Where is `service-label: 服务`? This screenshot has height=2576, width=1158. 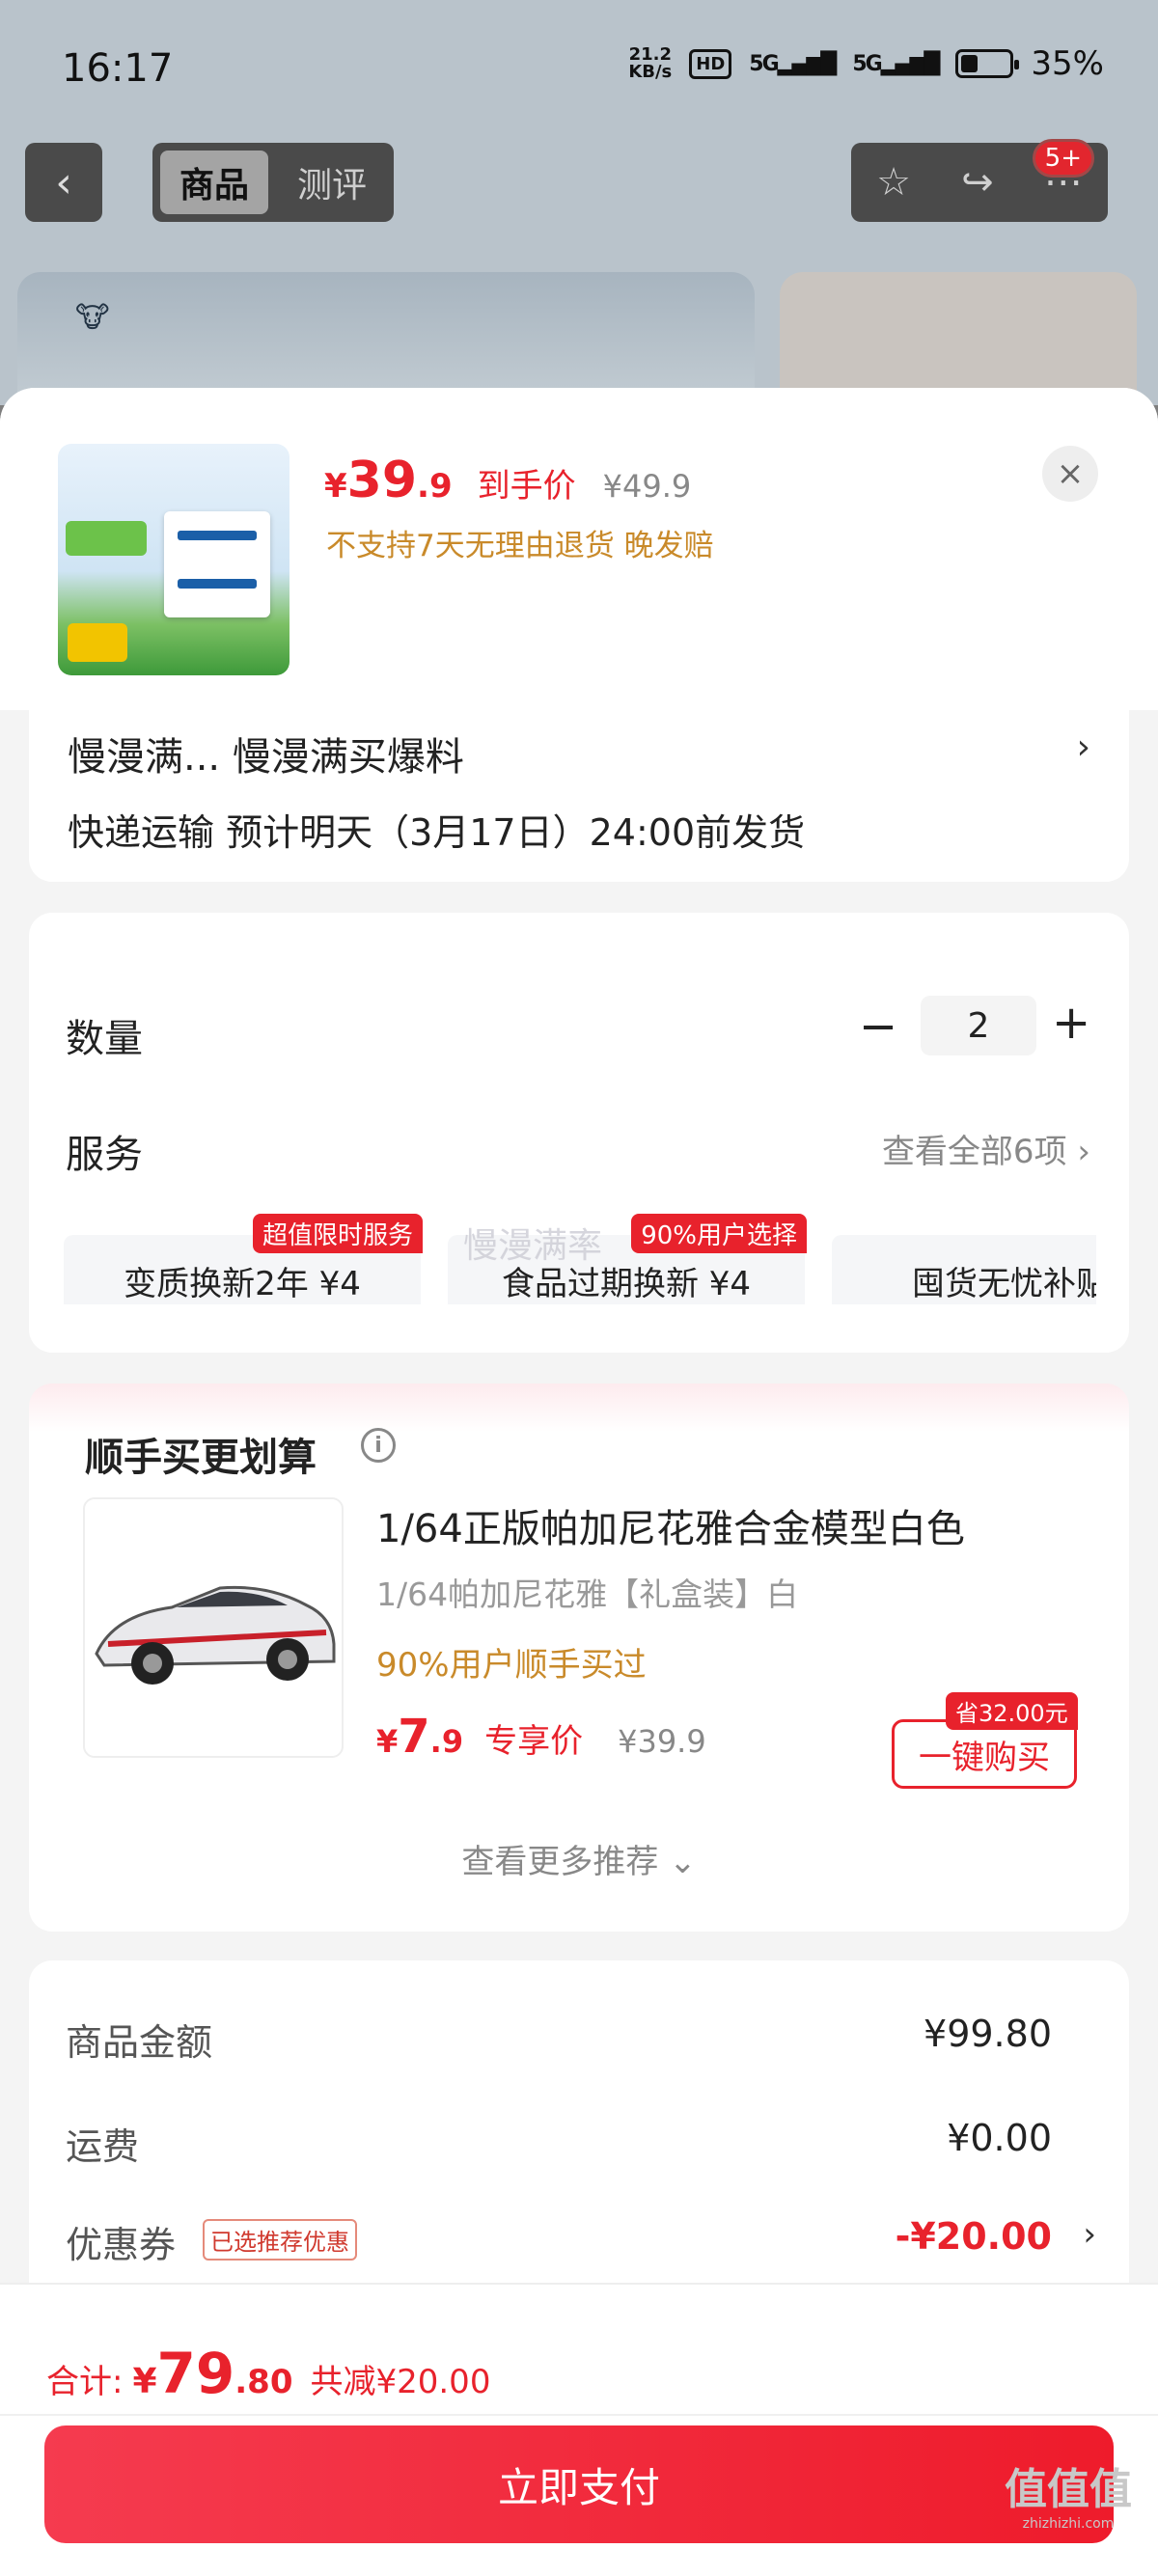 service-label: 服务 is located at coordinates (104, 1155).